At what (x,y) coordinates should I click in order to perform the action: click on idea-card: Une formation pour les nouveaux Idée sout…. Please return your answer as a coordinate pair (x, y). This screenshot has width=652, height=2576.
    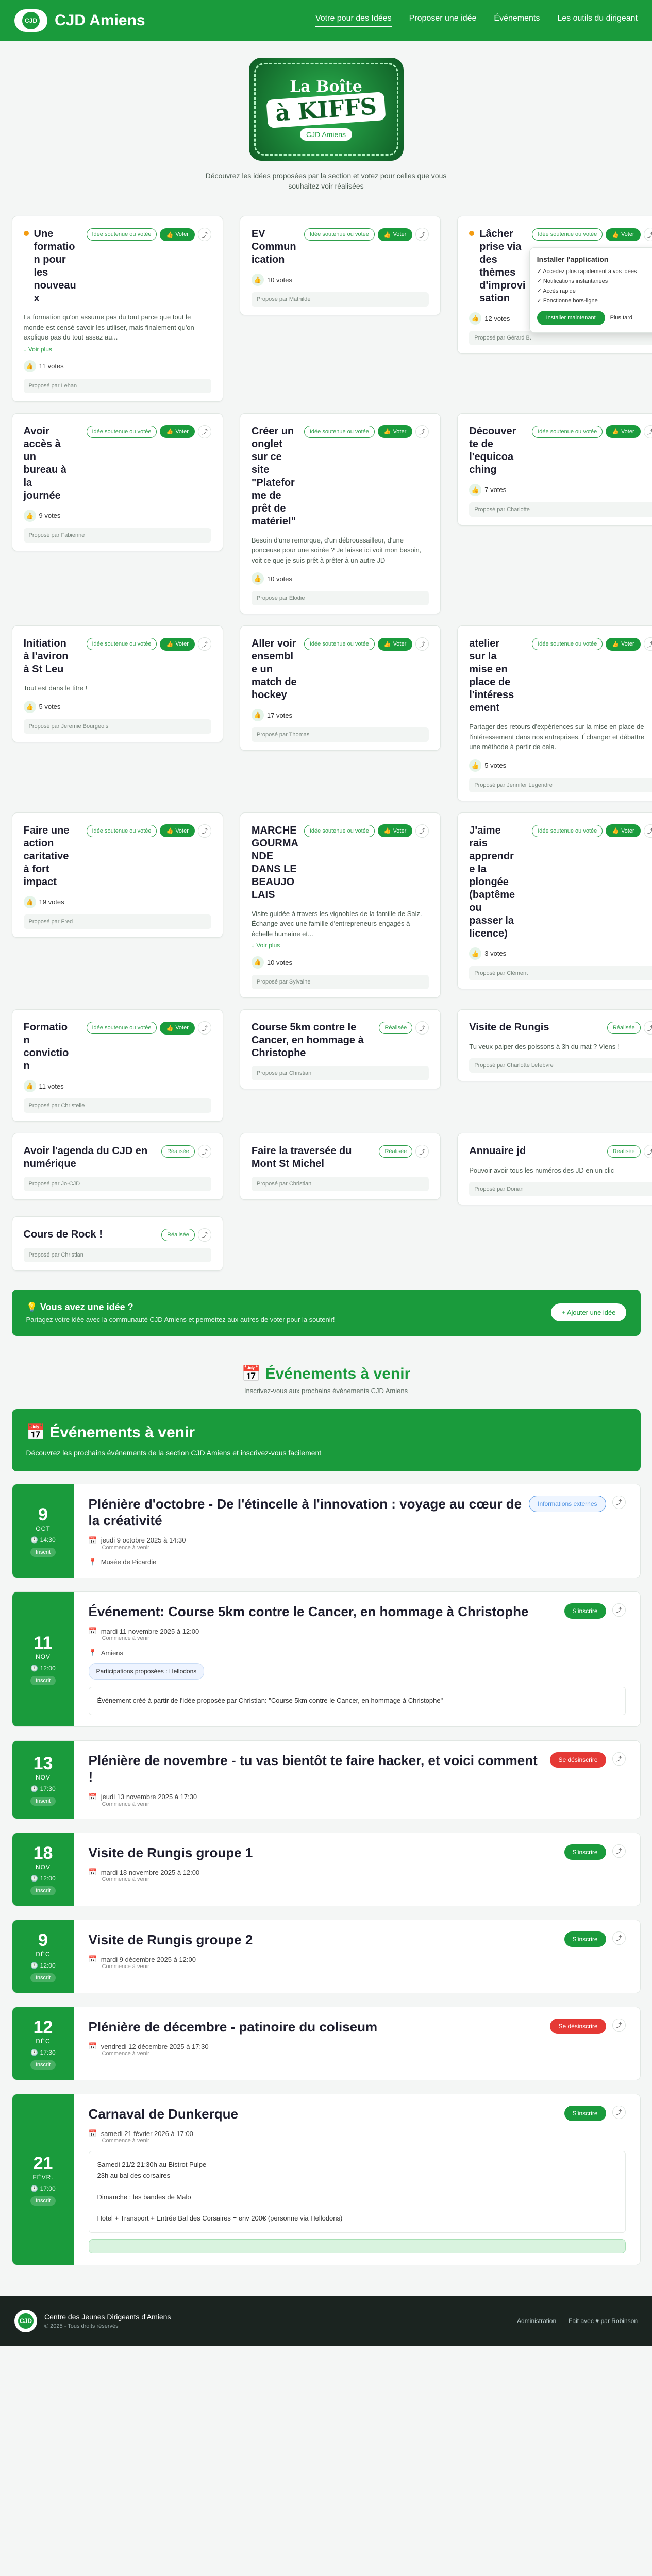
    Looking at the image, I should click on (117, 309).